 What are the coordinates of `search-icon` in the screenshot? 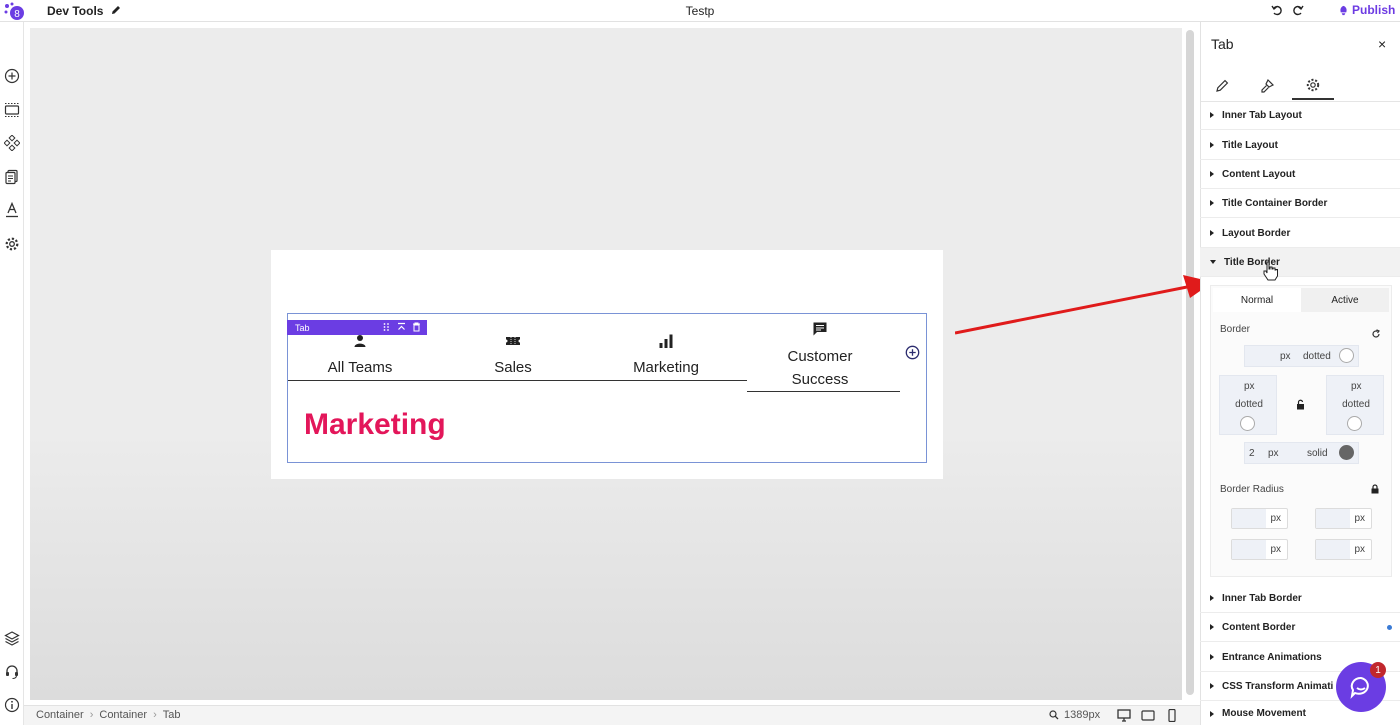 It's located at (1054, 715).